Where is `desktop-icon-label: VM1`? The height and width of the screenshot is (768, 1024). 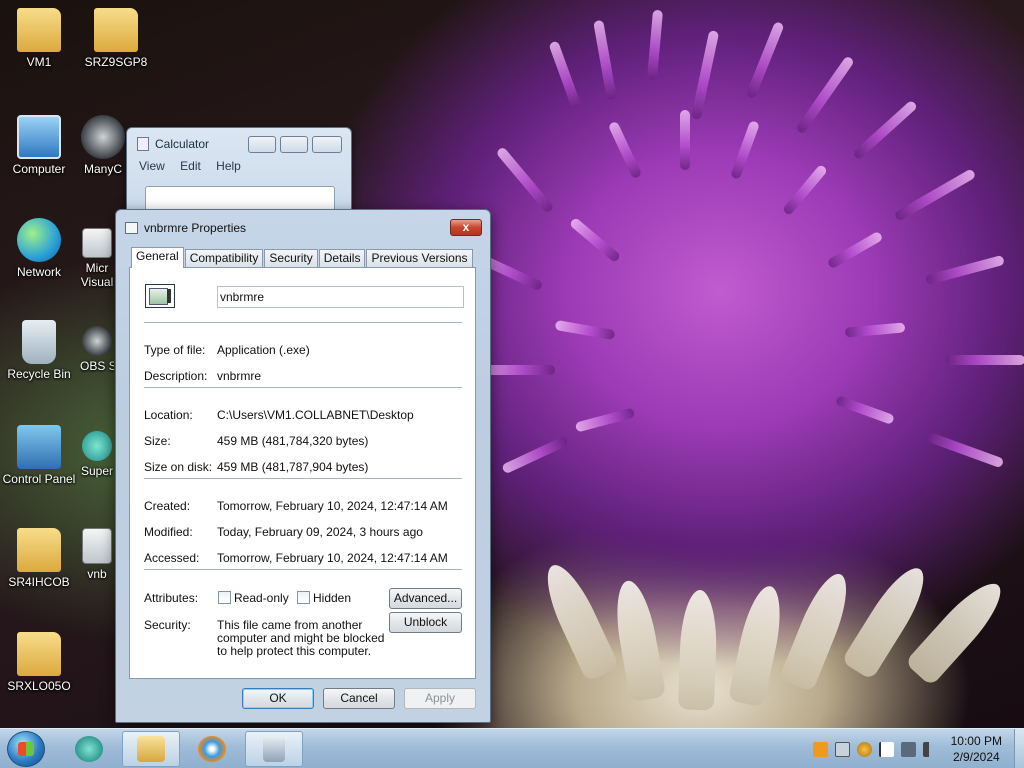 desktop-icon-label: VM1 is located at coordinates (39, 62).